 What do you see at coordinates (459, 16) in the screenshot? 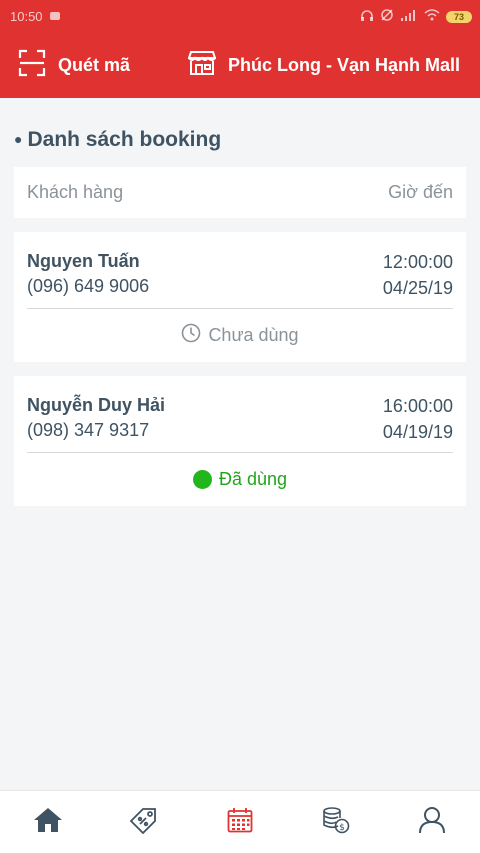
I see `battery-indicator: 73` at bounding box center [459, 16].